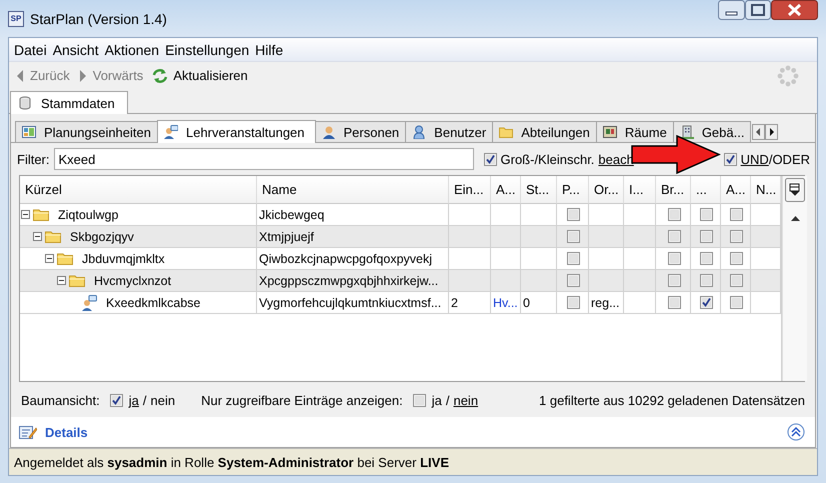  What do you see at coordinates (539, 303) in the screenshot?
I see `table-cell: 0` at bounding box center [539, 303].